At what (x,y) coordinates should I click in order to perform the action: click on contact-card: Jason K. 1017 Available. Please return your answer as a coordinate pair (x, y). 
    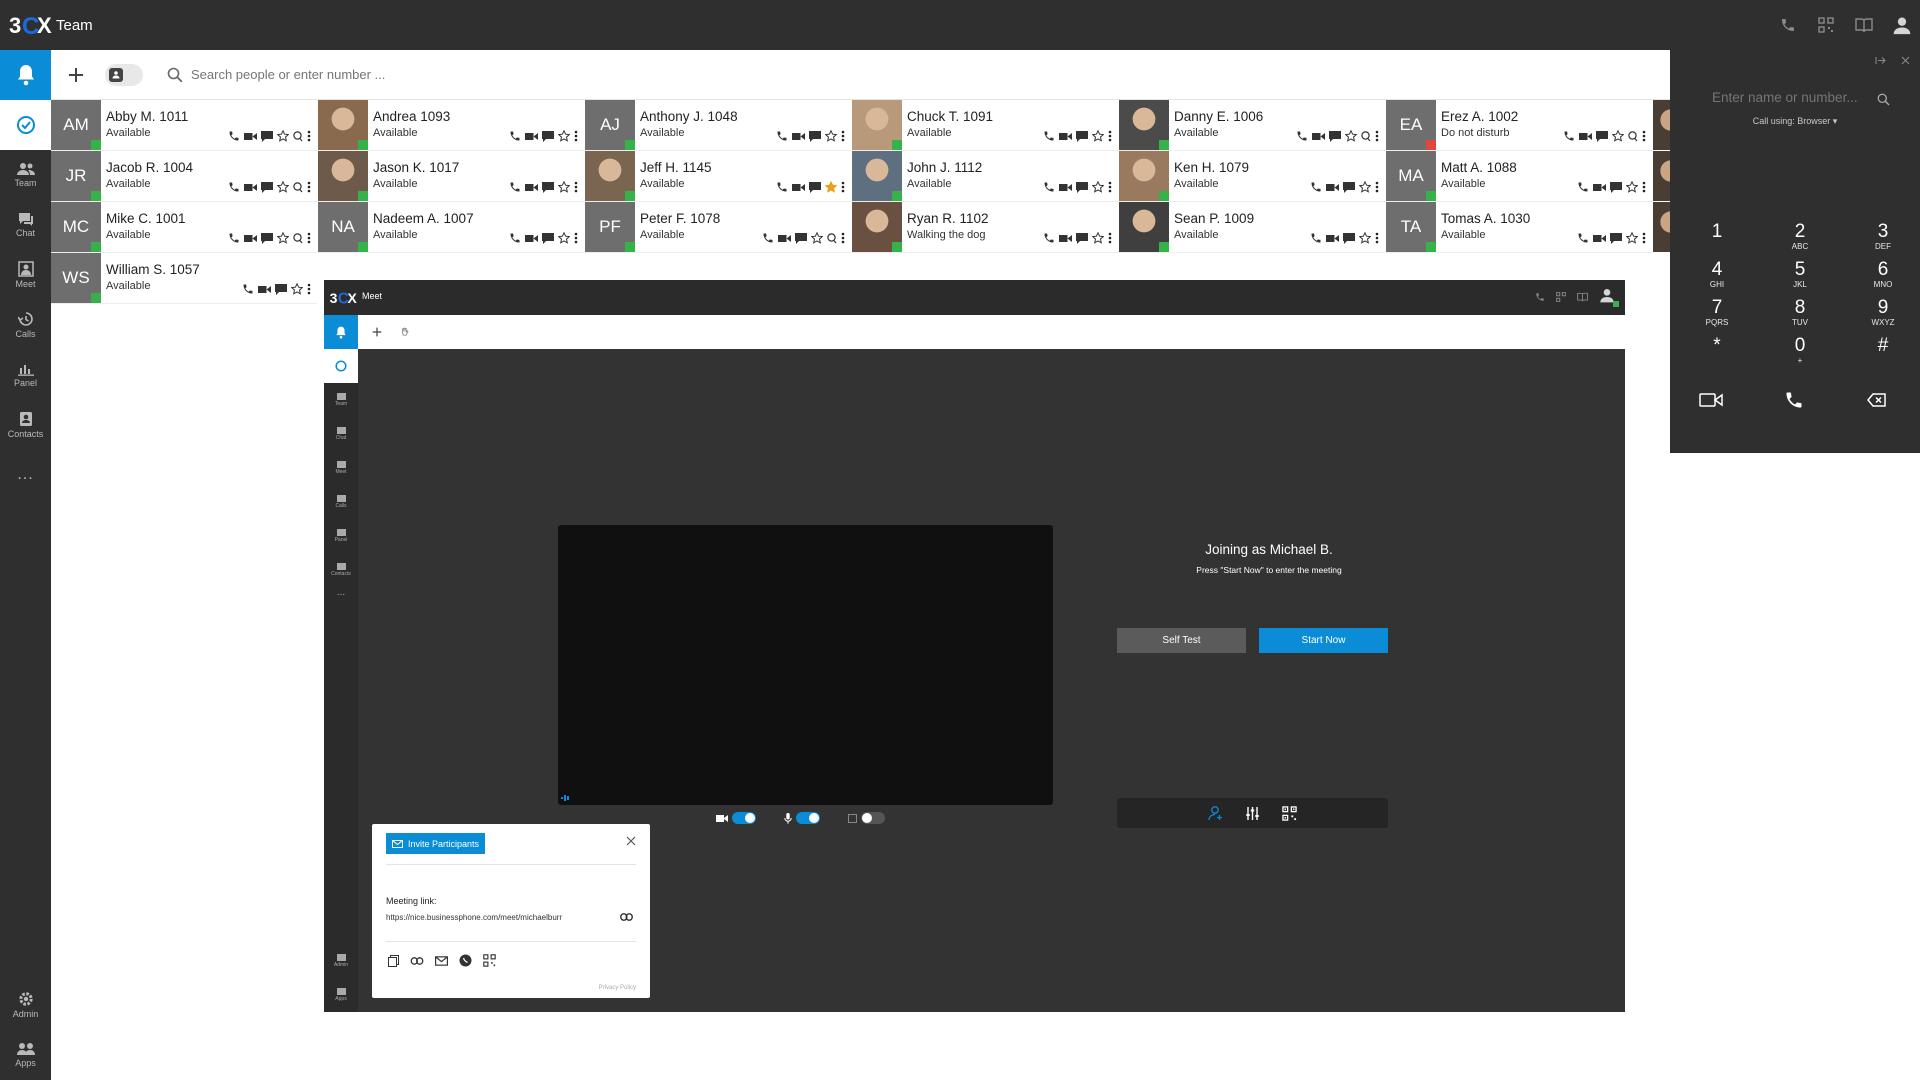
    Looking at the image, I should click on (451, 176).